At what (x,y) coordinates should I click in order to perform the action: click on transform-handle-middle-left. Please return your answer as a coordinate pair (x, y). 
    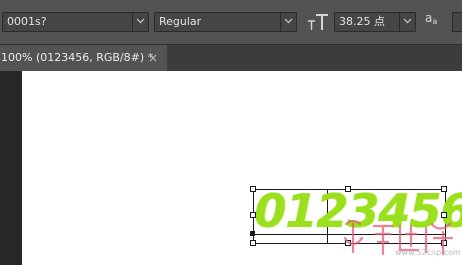
    Looking at the image, I should click on (253, 215).